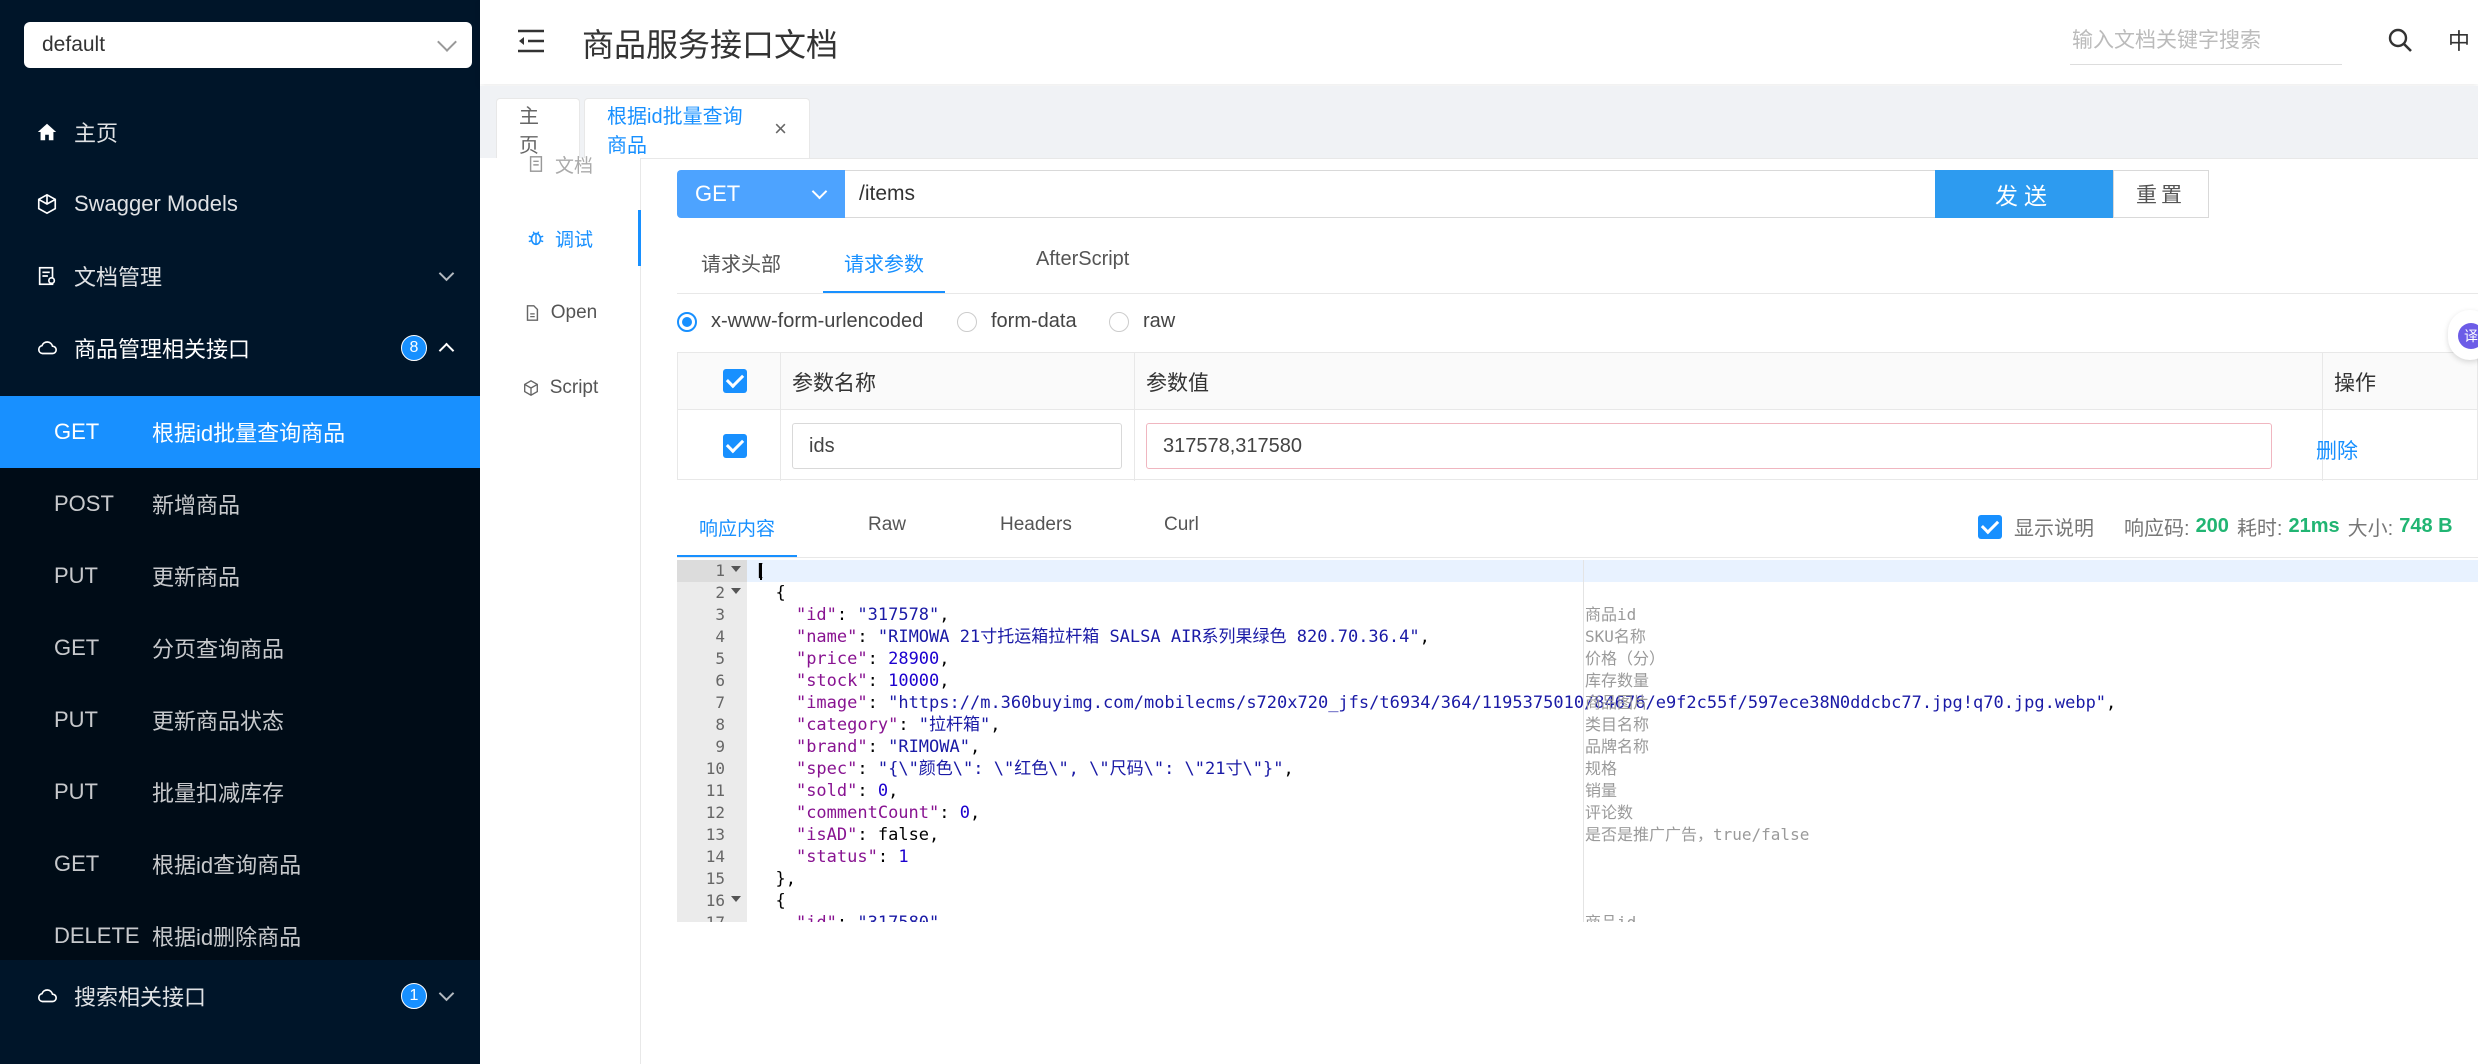 This screenshot has height=1064, width=2478. Describe the element at coordinates (770, 901) in the screenshot. I see `code-line: {` at that location.